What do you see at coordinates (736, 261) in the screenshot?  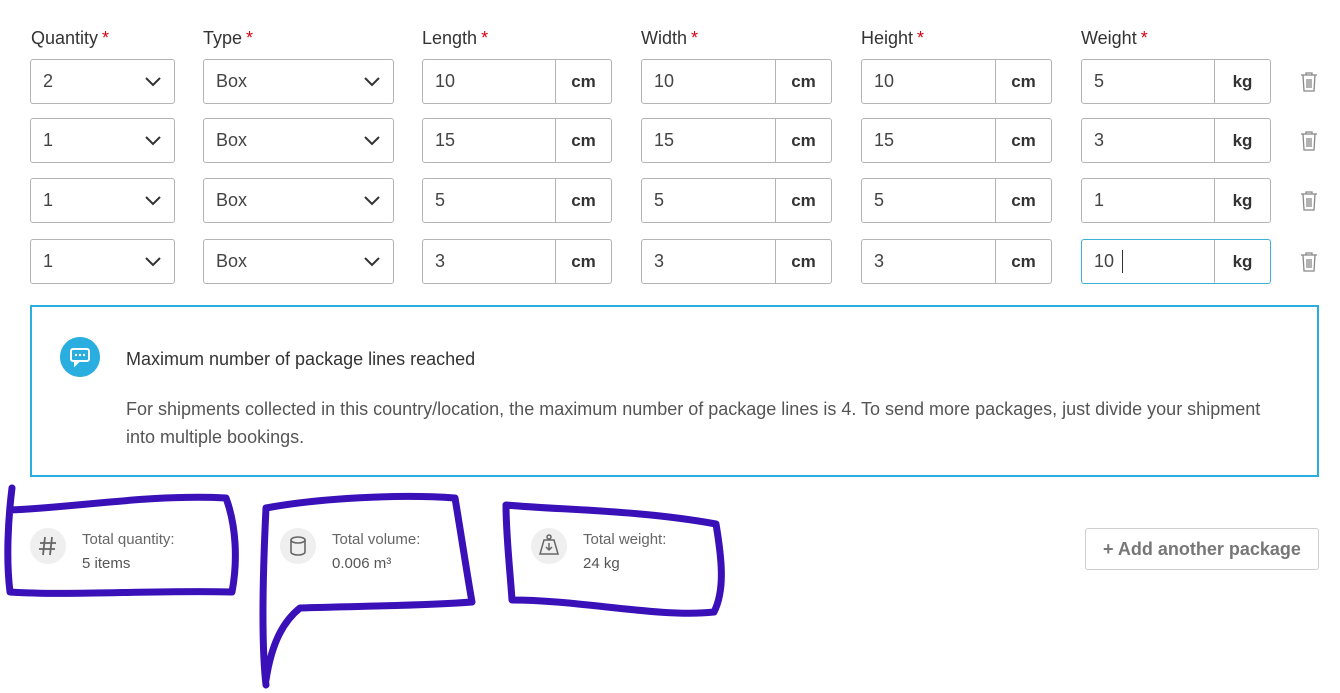 I see `width-input: 3 cm` at bounding box center [736, 261].